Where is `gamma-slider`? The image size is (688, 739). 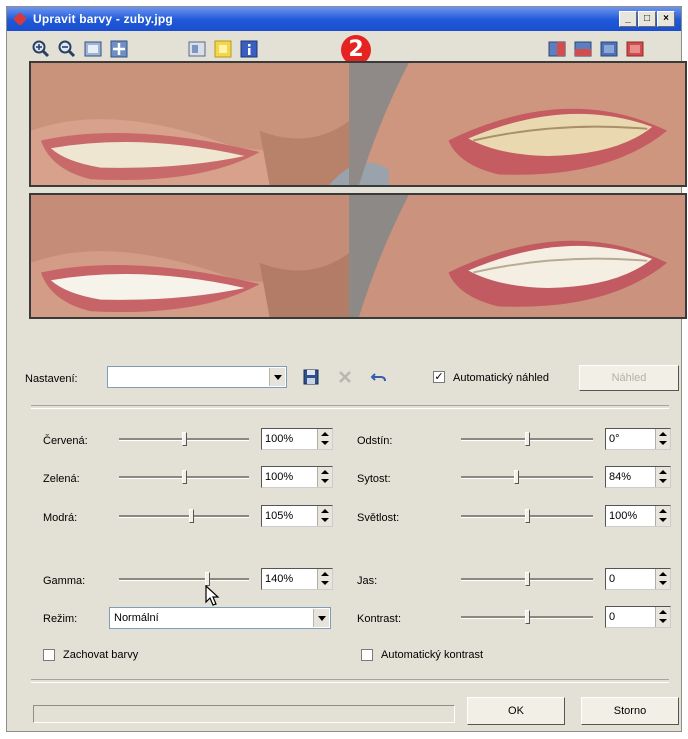 gamma-slider is located at coordinates (184, 579).